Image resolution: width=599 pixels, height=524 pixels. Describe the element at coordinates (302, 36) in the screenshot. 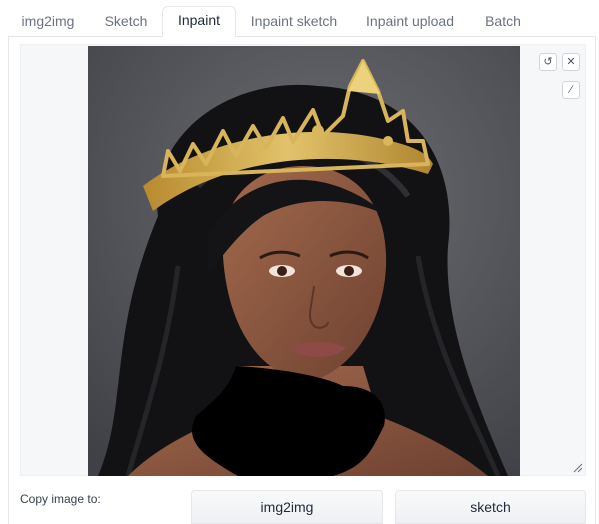

I see `tab-divider` at that location.